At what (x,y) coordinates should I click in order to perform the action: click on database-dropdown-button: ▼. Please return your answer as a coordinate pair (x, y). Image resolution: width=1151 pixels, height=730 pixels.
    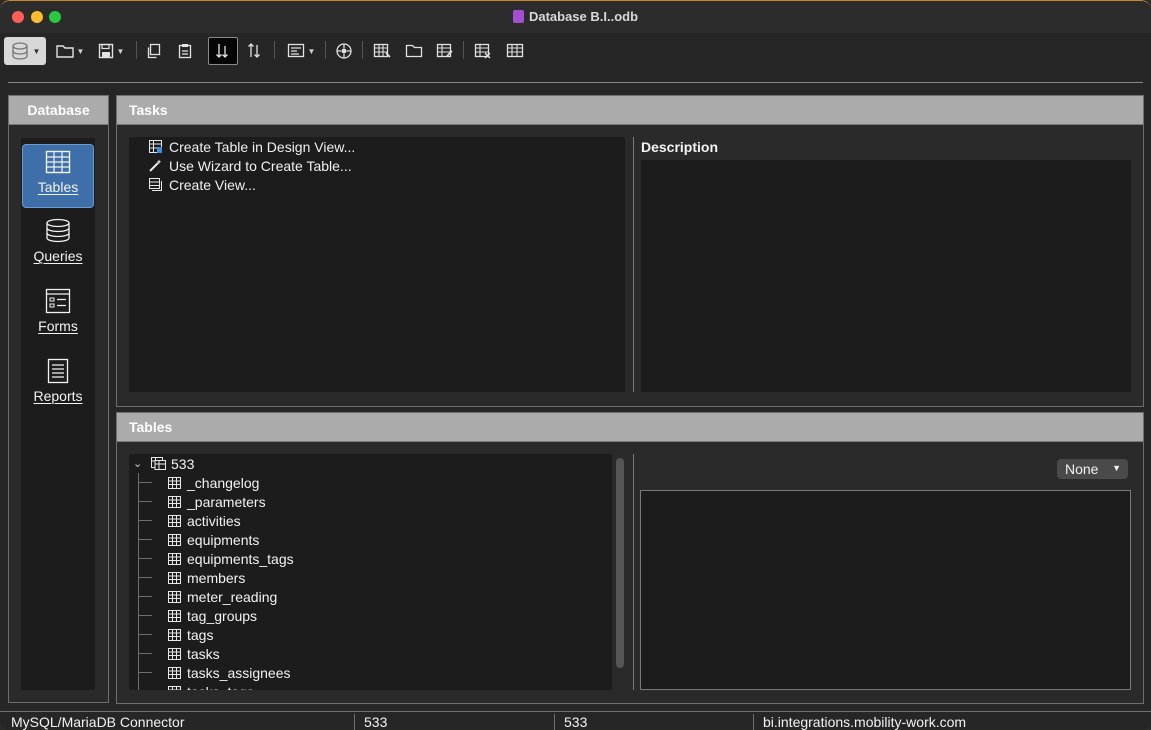
    Looking at the image, I should click on (25, 51).